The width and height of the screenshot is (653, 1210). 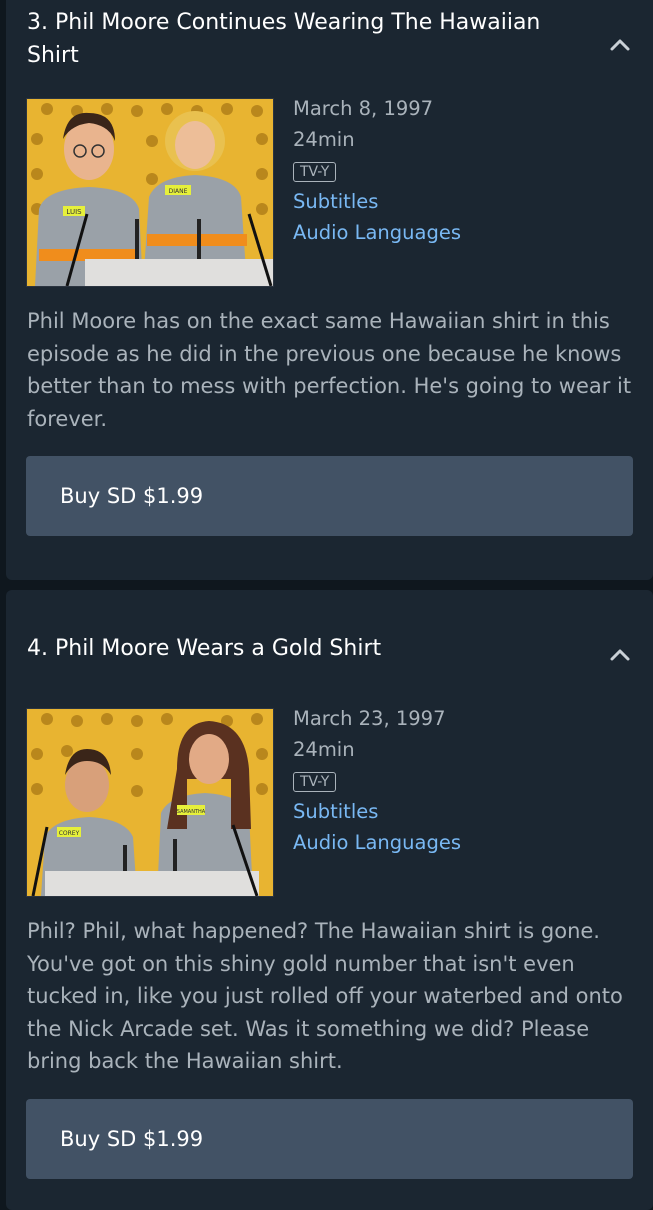 I want to click on episode-title: 4. Phil Moore Wears a Gold Shirt, so click(x=204, y=648).